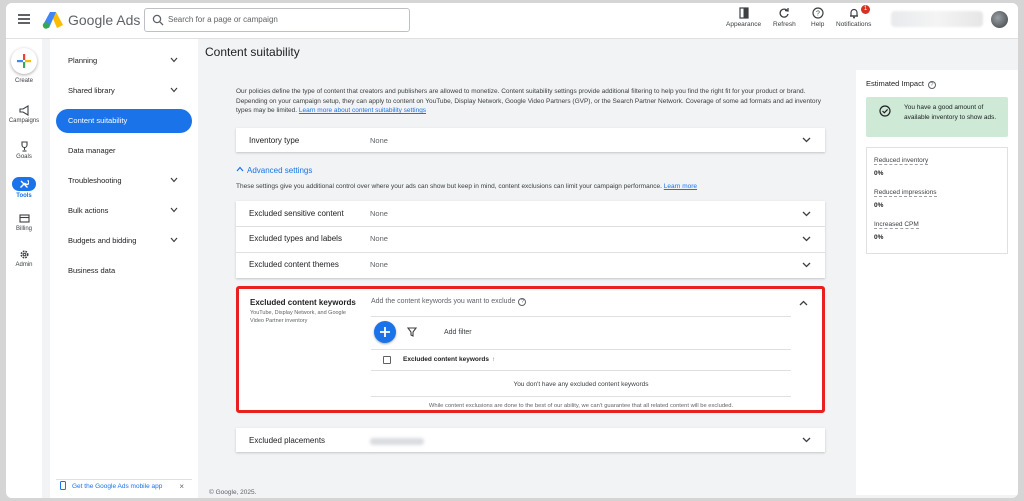 The image size is (1024, 501). I want to click on rail-campaigns-label: Campaigns, so click(24, 121).